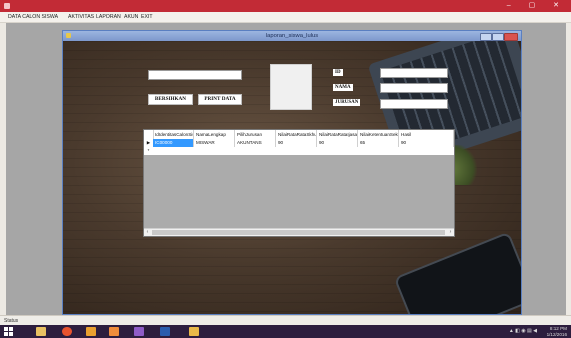 The width and height of the screenshot is (571, 338). I want to click on sublime-icon, so click(91, 331).